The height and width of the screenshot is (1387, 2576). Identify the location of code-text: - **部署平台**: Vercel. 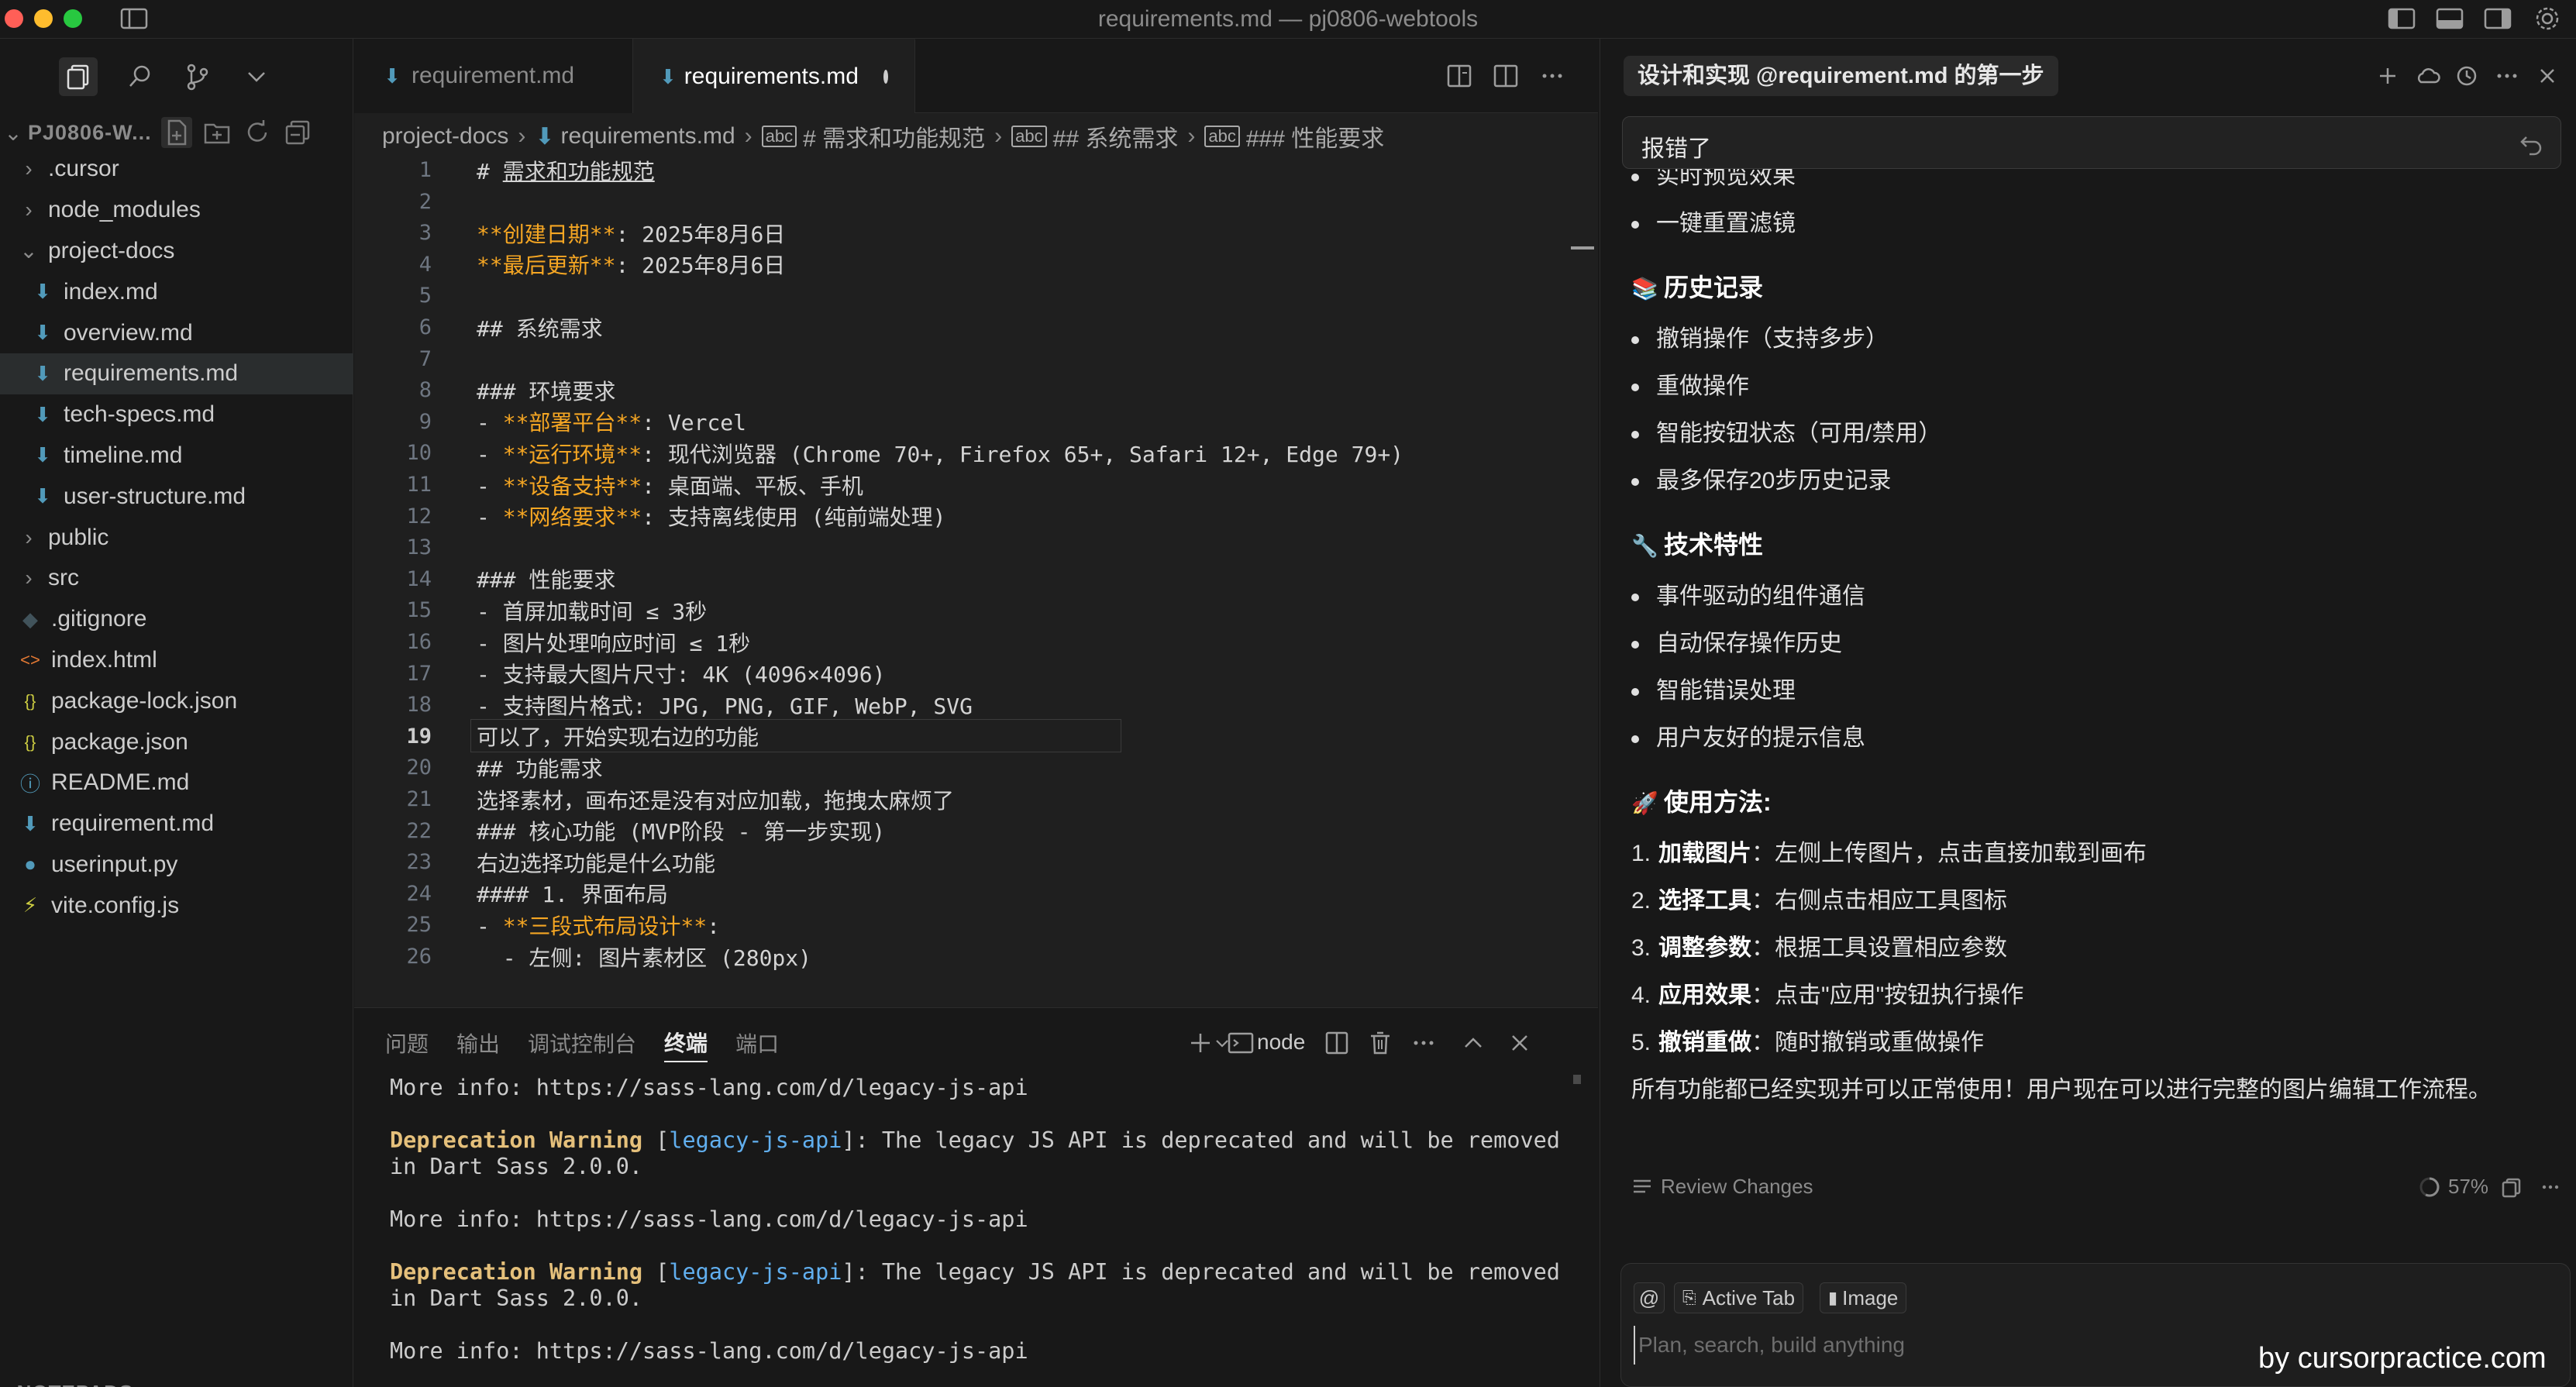
(611, 421).